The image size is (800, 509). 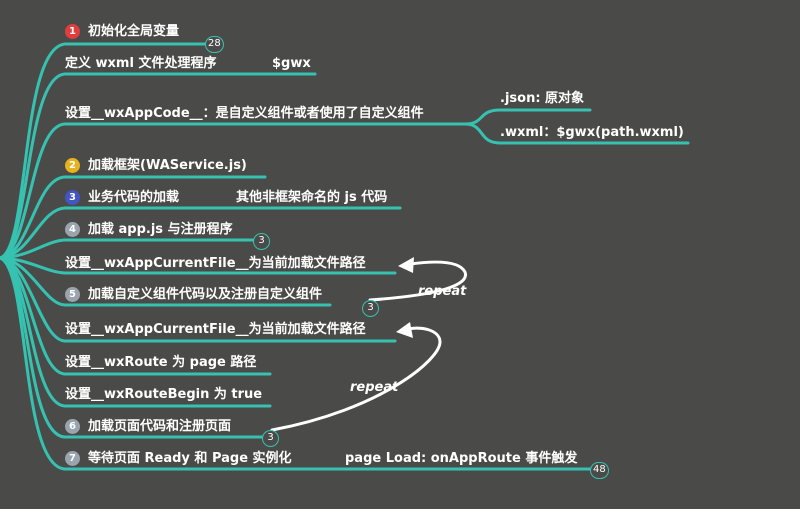 I want to click on node-step-2-label: 加载框架(WAService.js), so click(x=167, y=165).